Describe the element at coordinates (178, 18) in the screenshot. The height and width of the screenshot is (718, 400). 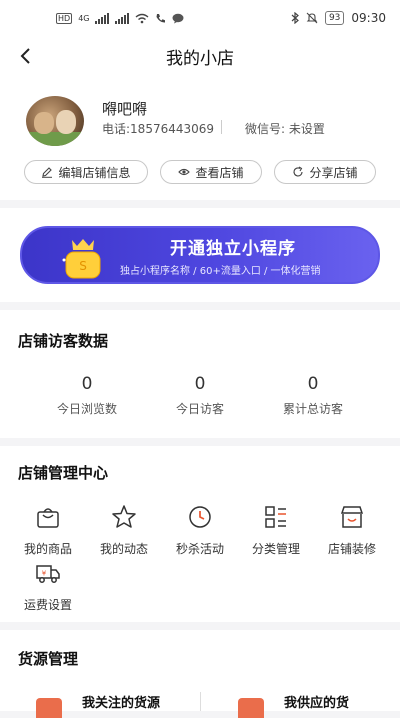
I see `chat-icon` at that location.